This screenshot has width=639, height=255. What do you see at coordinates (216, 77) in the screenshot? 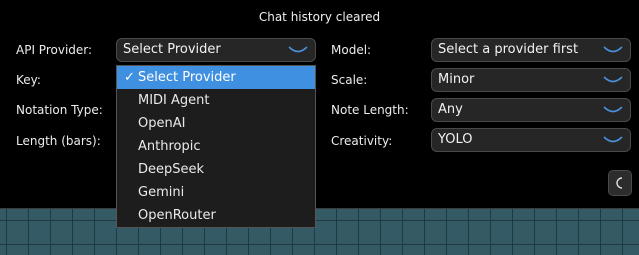
I see `provider-option-select-provider: ✓ Select Provider` at bounding box center [216, 77].